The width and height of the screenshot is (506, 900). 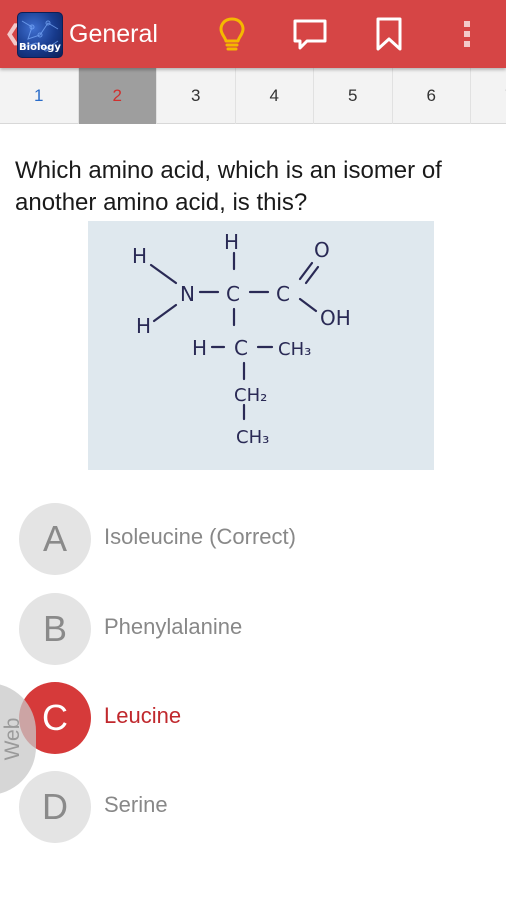 I want to click on bookmark-icon, so click(x=389, y=34).